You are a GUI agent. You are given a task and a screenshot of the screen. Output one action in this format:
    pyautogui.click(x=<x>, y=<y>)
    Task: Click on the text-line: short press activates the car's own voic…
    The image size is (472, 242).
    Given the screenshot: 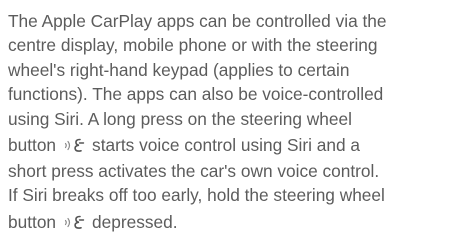 What is the action you would take?
    pyautogui.click(x=194, y=170)
    